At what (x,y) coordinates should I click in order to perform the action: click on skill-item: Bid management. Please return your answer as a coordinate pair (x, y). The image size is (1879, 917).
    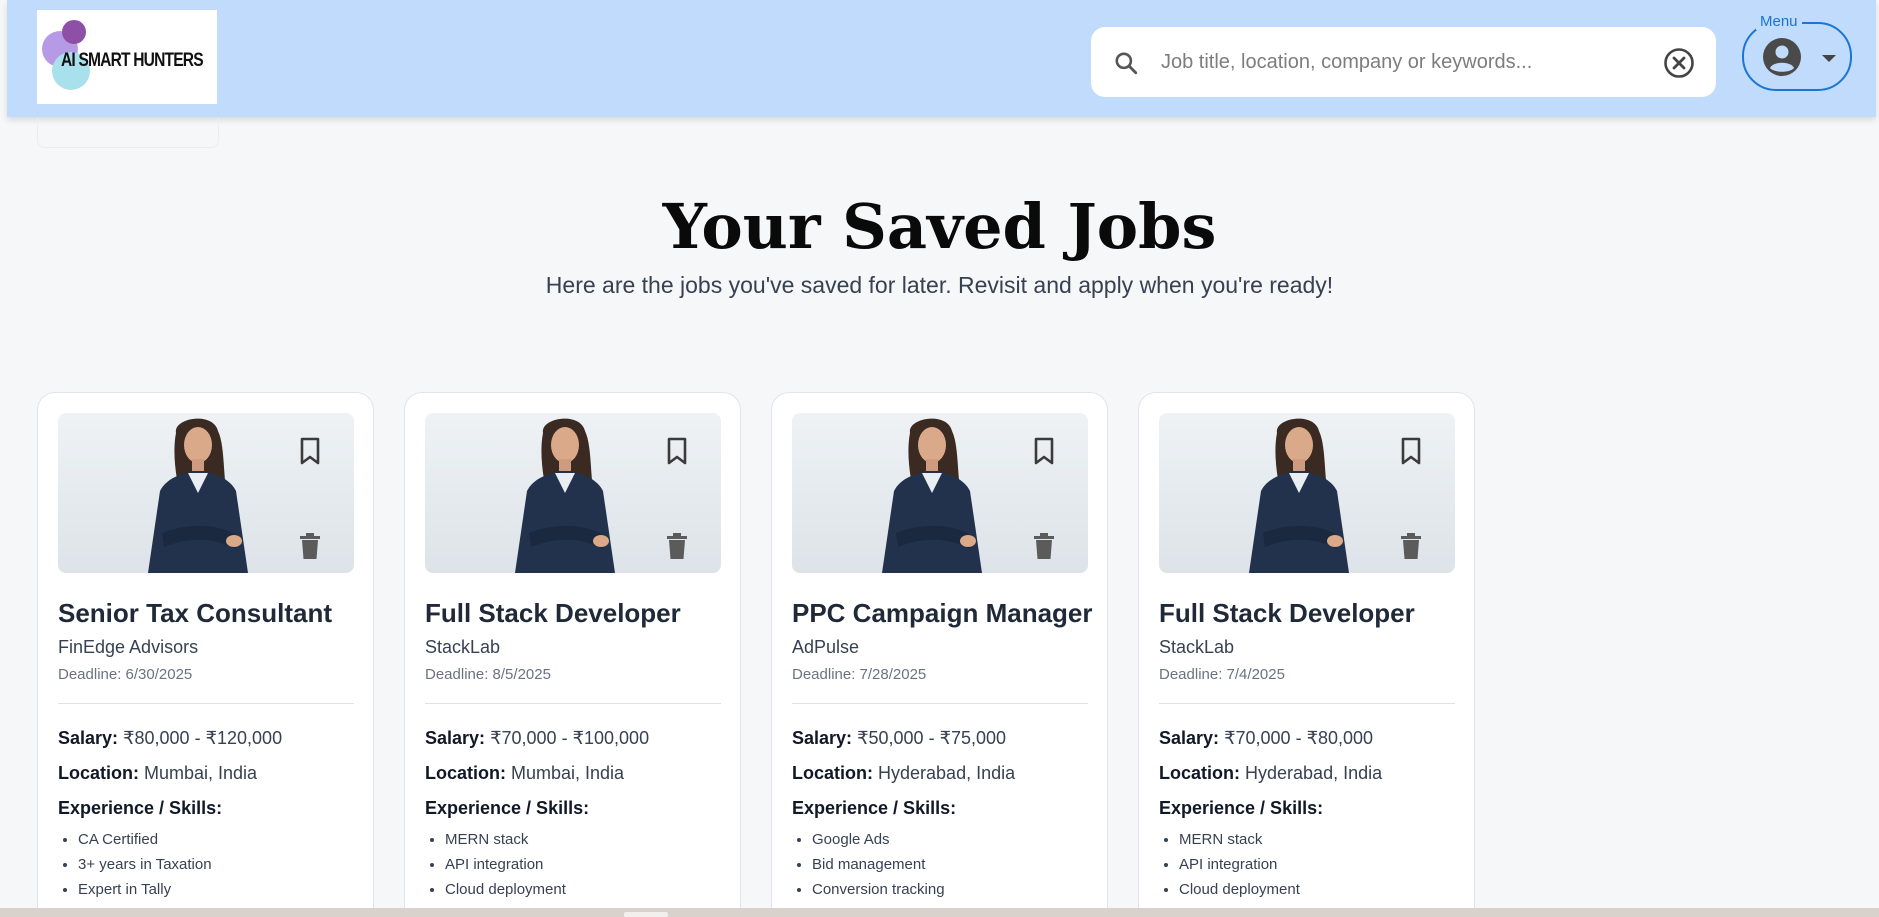
    Looking at the image, I should click on (878, 864).